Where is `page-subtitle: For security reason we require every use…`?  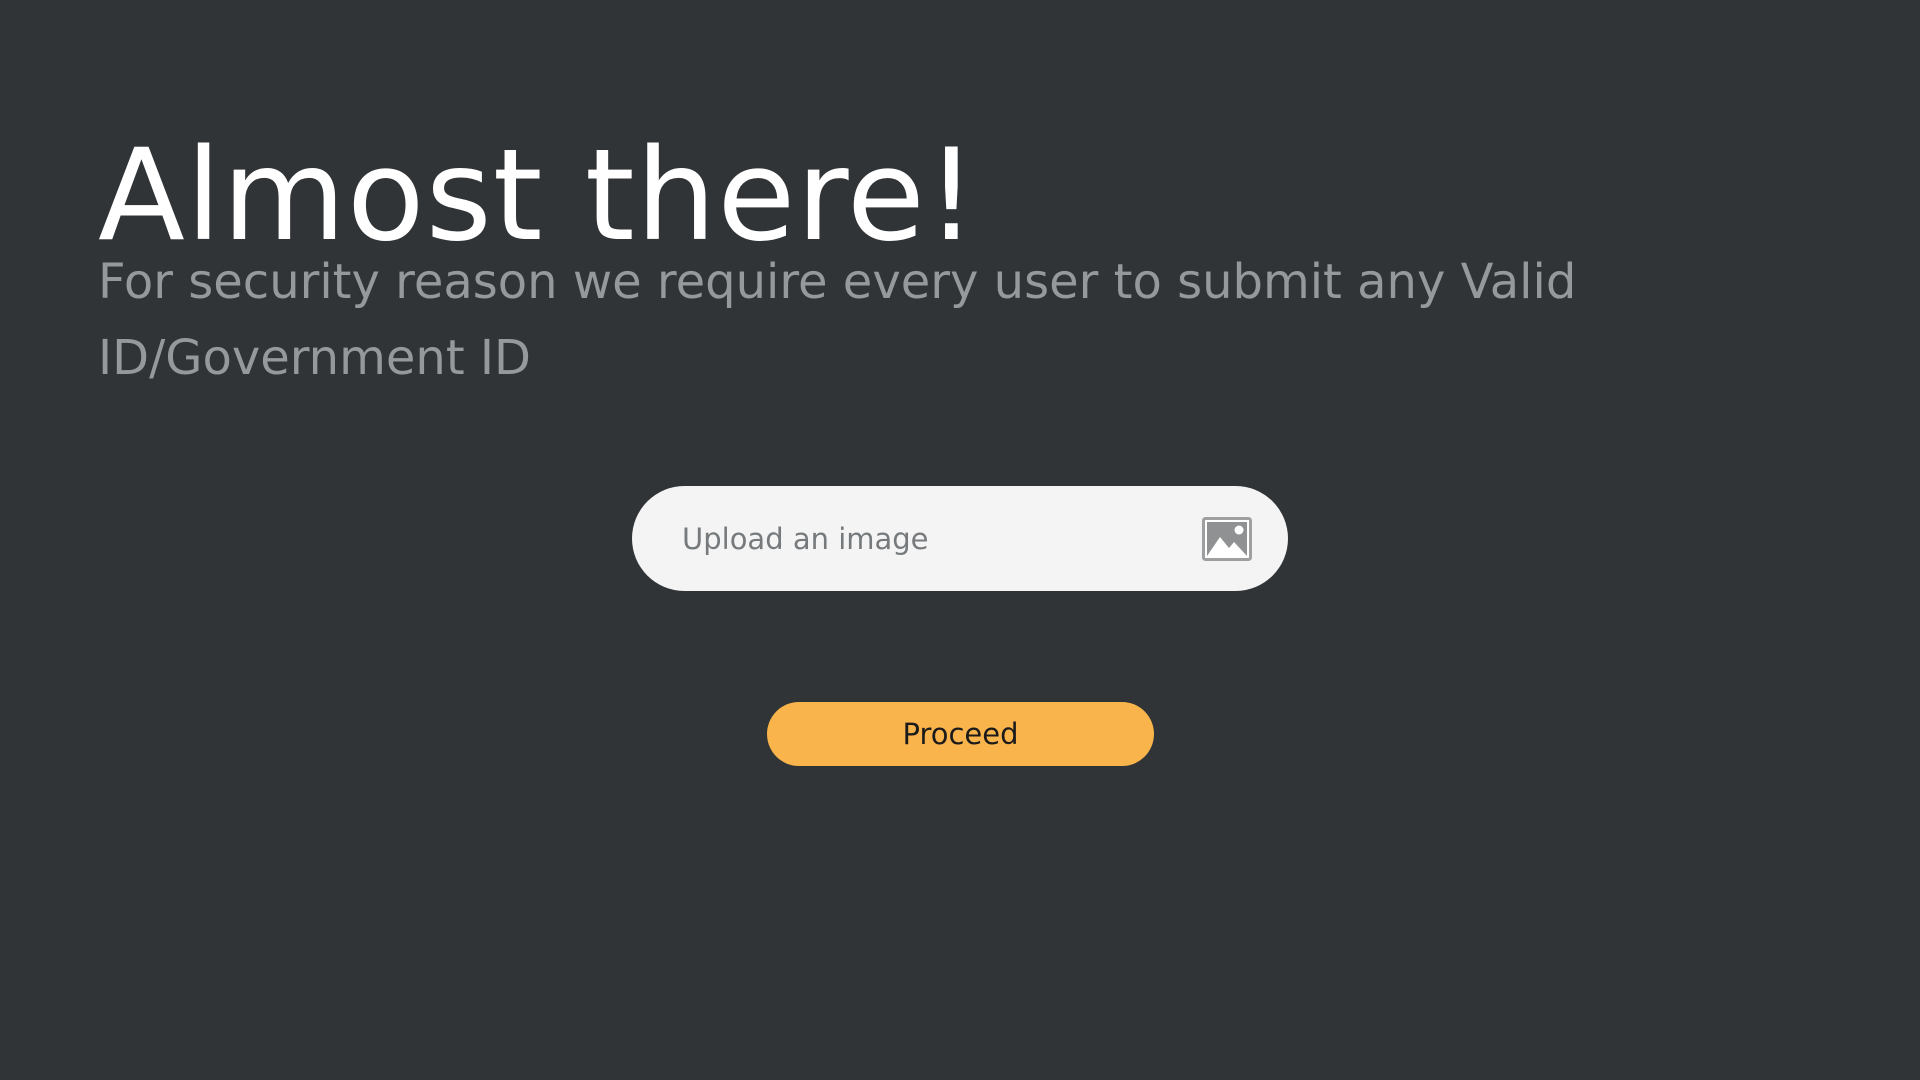 page-subtitle: For security reason we require every use… is located at coordinates (837, 320).